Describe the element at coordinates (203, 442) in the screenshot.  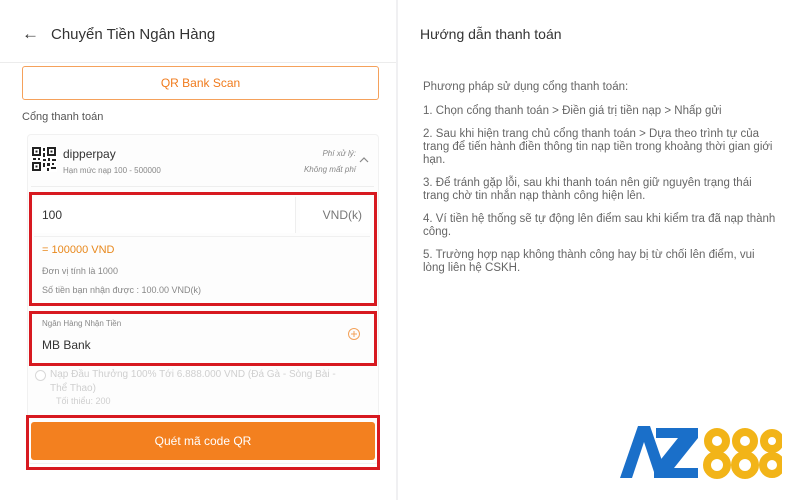
I see `highlight-submit` at that location.